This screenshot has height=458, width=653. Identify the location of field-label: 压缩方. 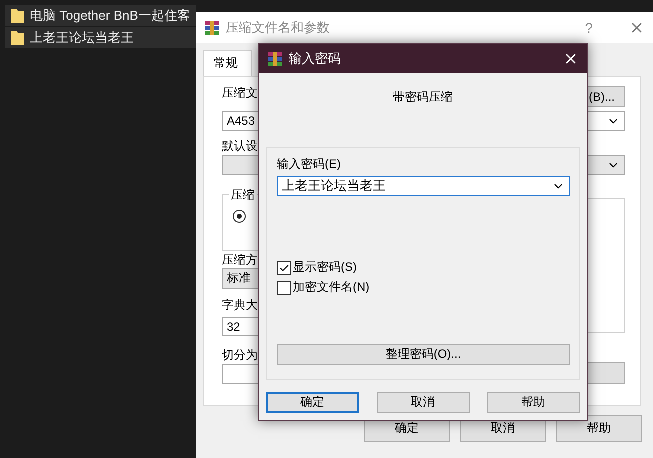
(240, 260).